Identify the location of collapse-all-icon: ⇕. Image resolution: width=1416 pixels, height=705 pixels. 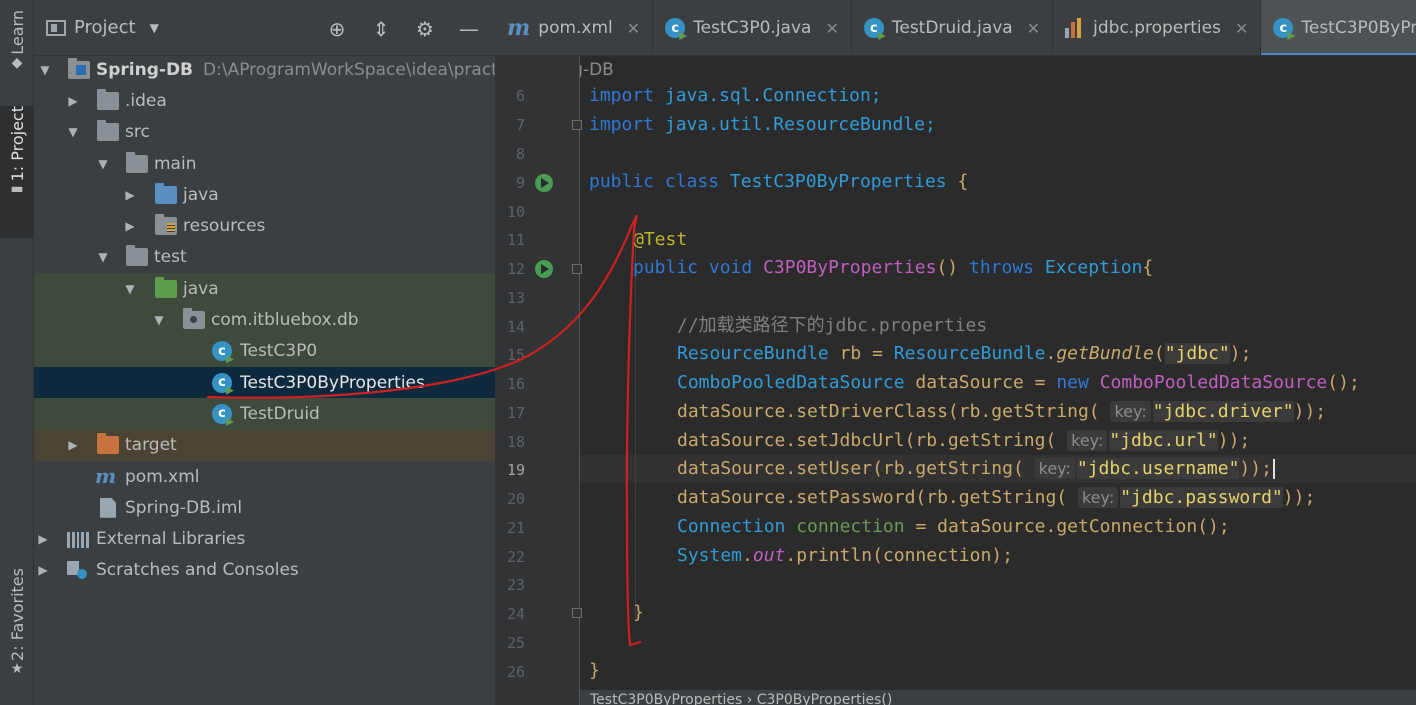
(381, 29).